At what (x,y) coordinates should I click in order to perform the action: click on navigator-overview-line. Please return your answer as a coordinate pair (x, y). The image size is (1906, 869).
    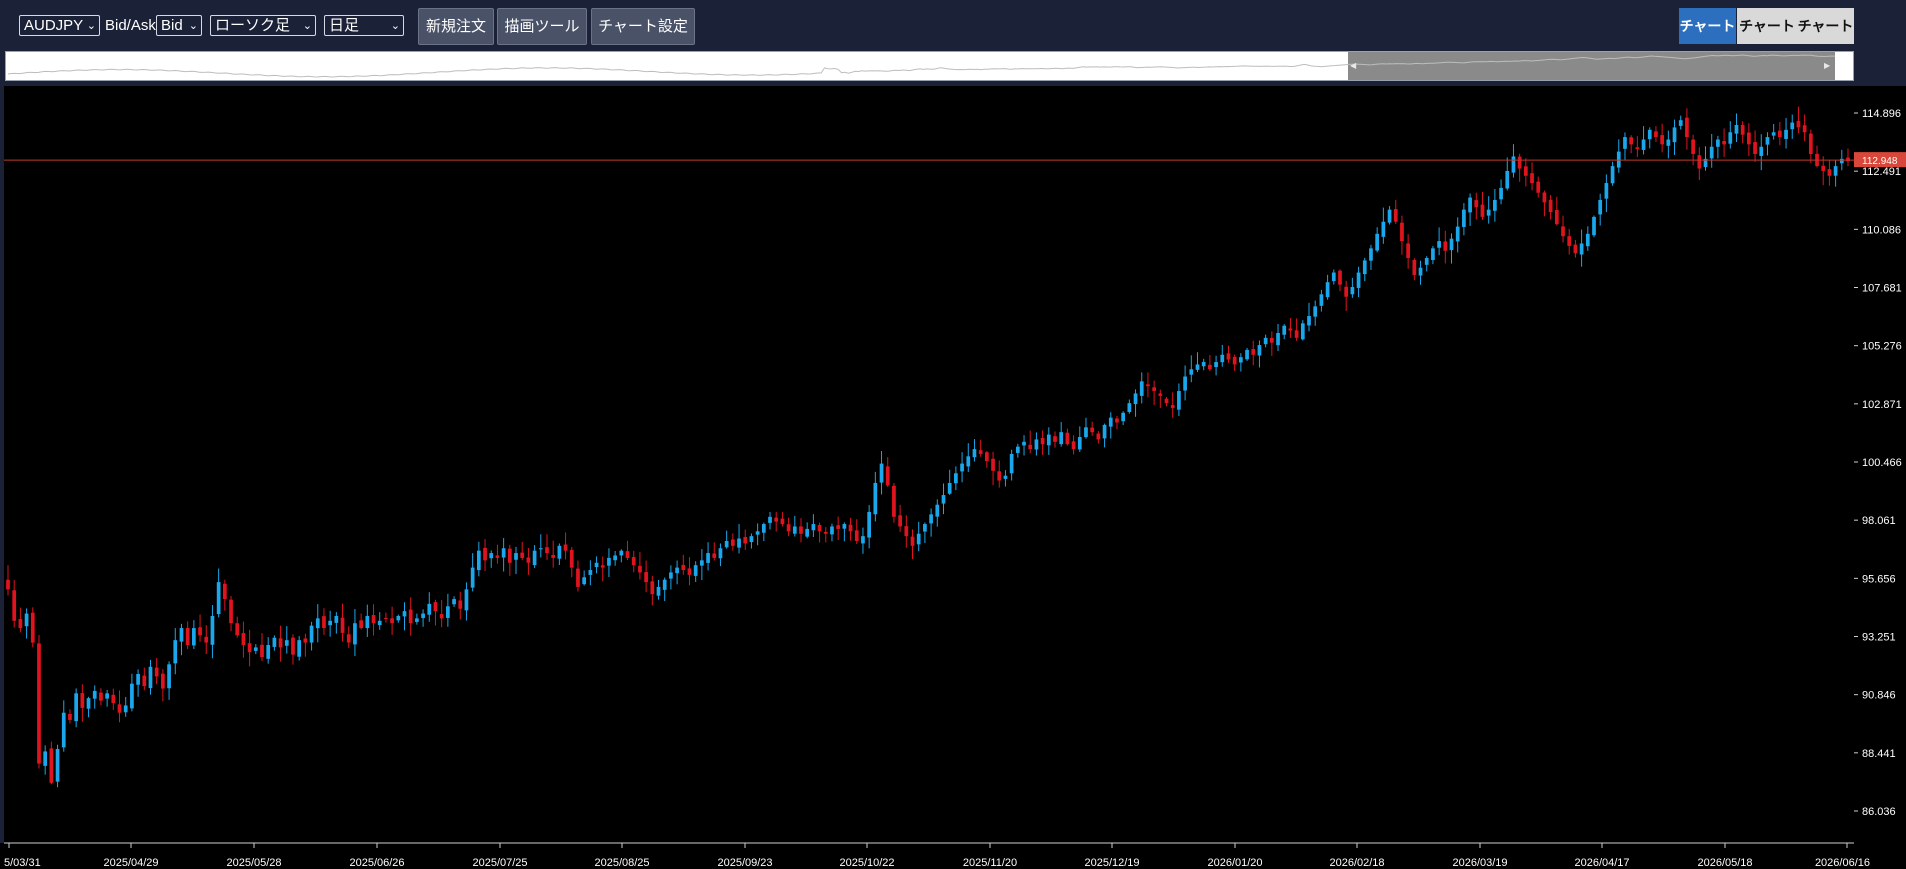
    Looking at the image, I should click on (921, 66).